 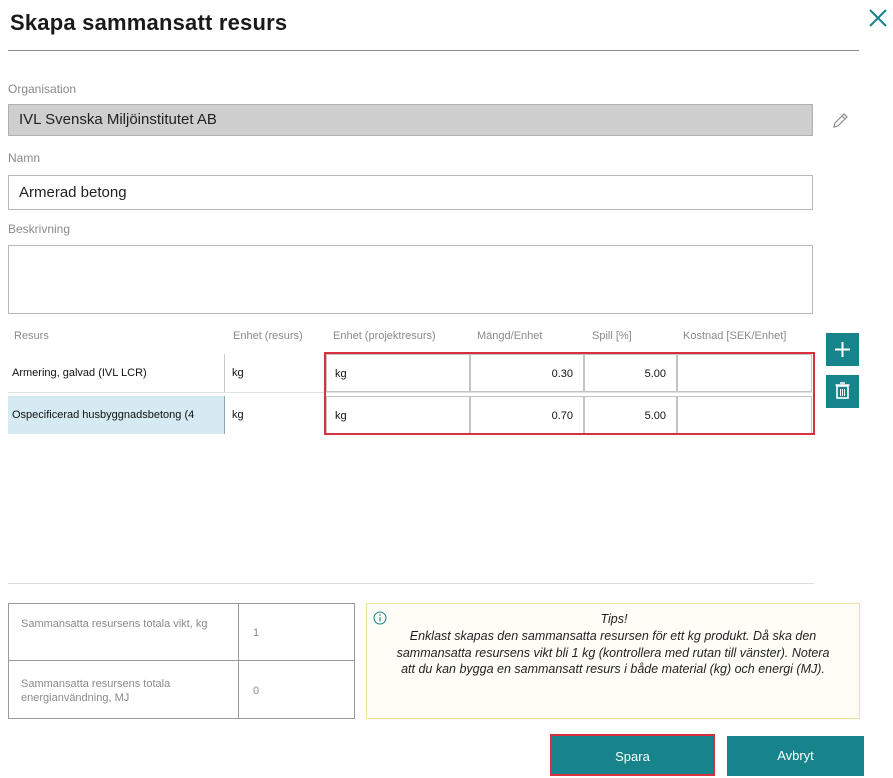 What do you see at coordinates (39, 229) in the screenshot?
I see `description-label: Beskrivning` at bounding box center [39, 229].